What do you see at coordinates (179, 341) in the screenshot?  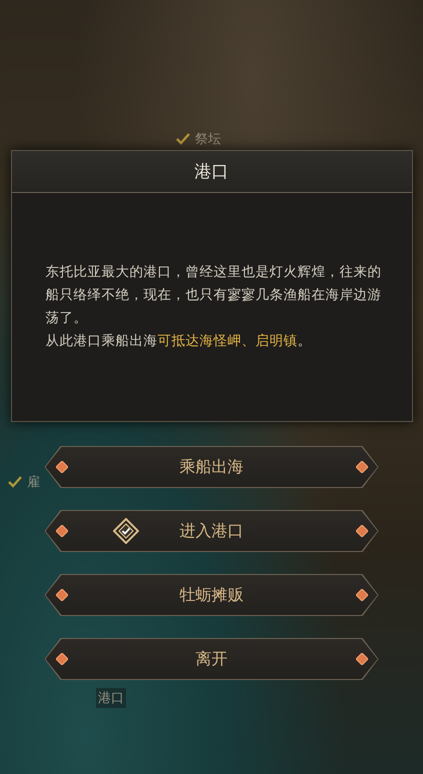 I see `description-text: 从此港口乘船出海可抵达海怪岬、启明镇。` at bounding box center [179, 341].